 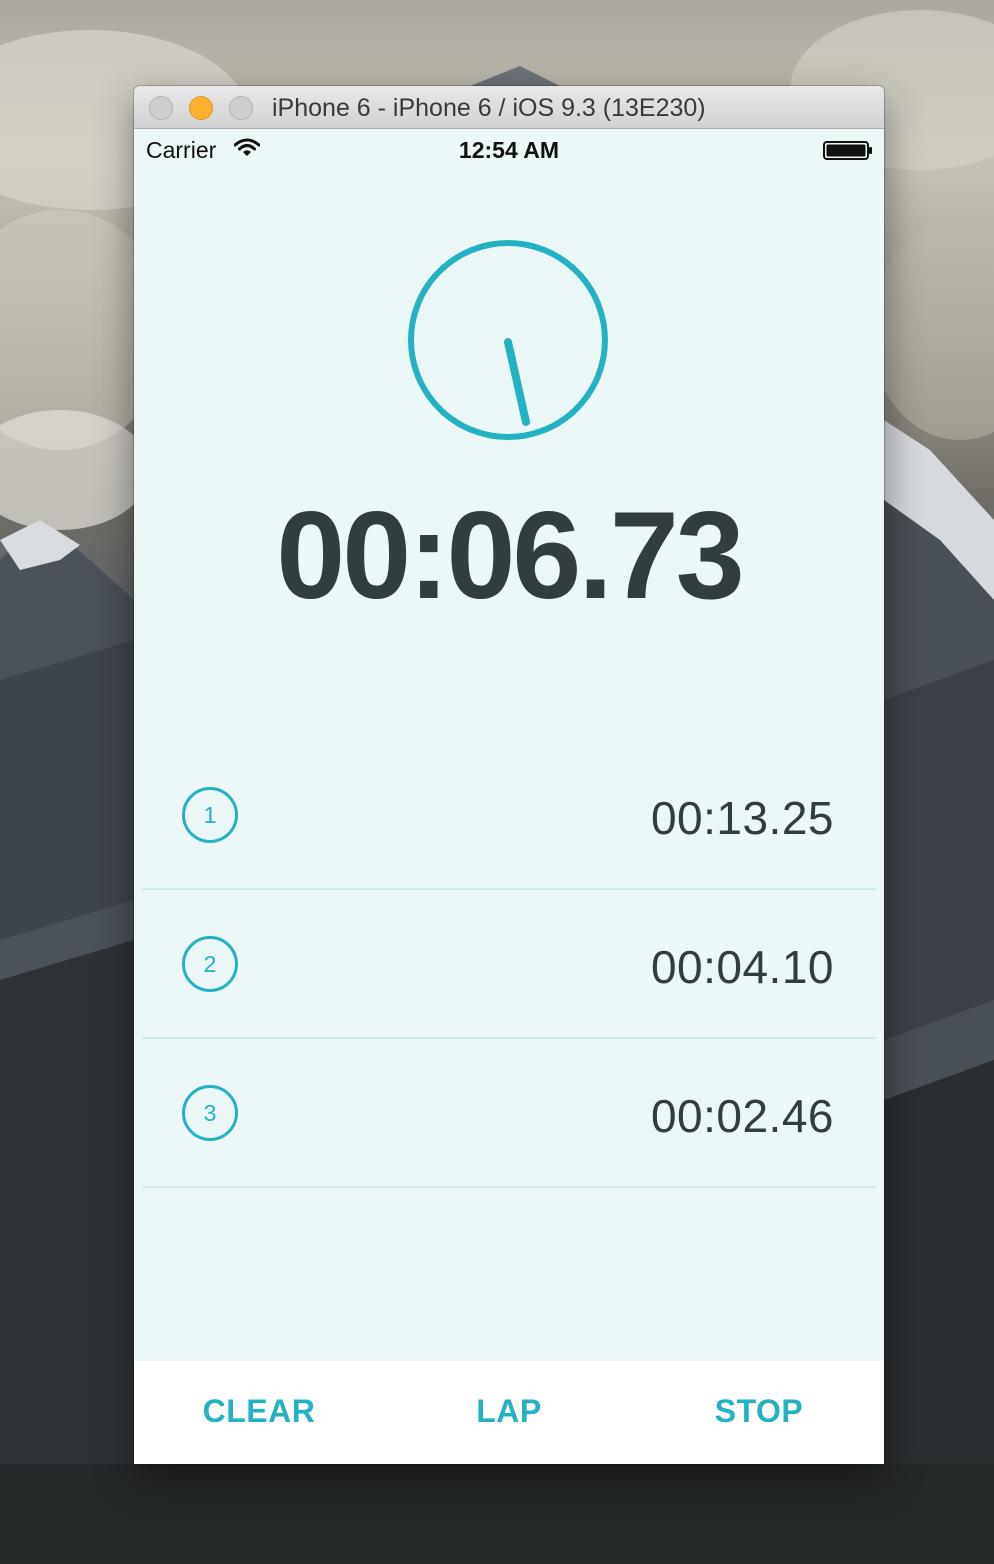 I want to click on lap-number-badge: 1, so click(x=210, y=815).